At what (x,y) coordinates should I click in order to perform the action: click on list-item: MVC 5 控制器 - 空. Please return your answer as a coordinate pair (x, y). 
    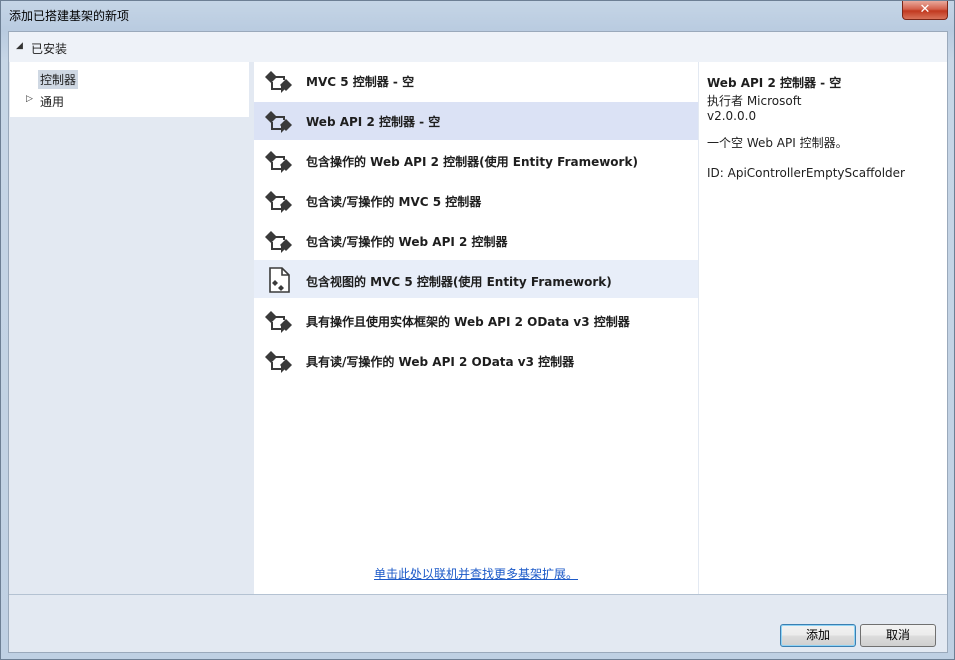
    Looking at the image, I should click on (476, 81).